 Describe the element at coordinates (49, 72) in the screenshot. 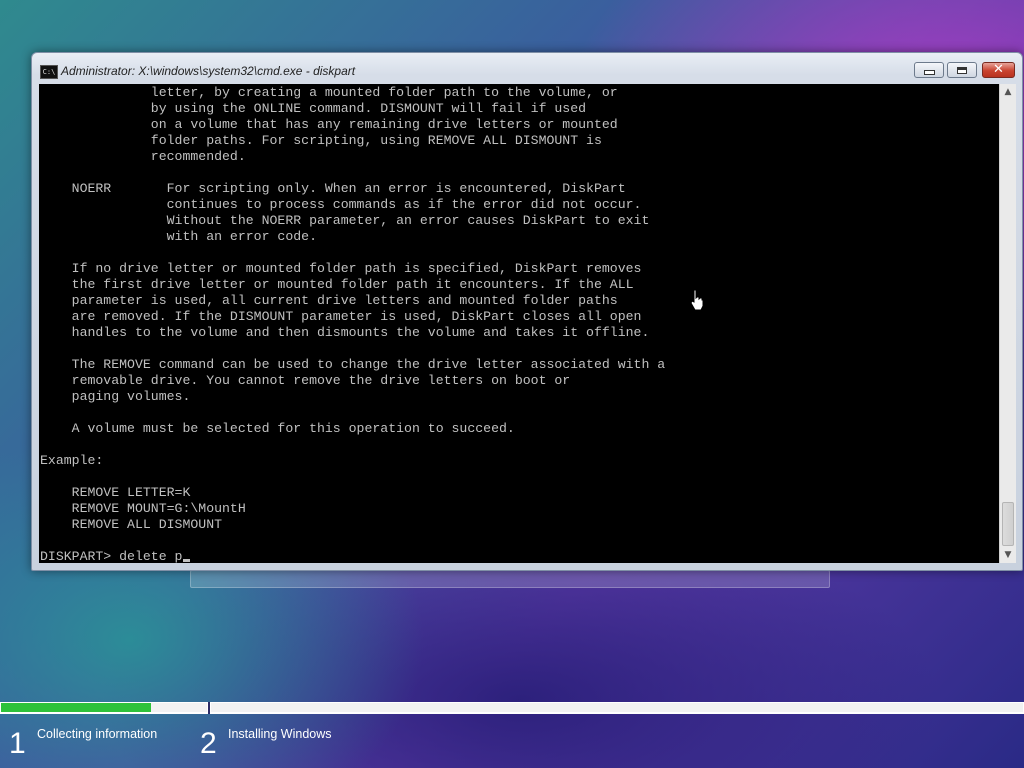

I see `cmd-icon: C:\` at that location.